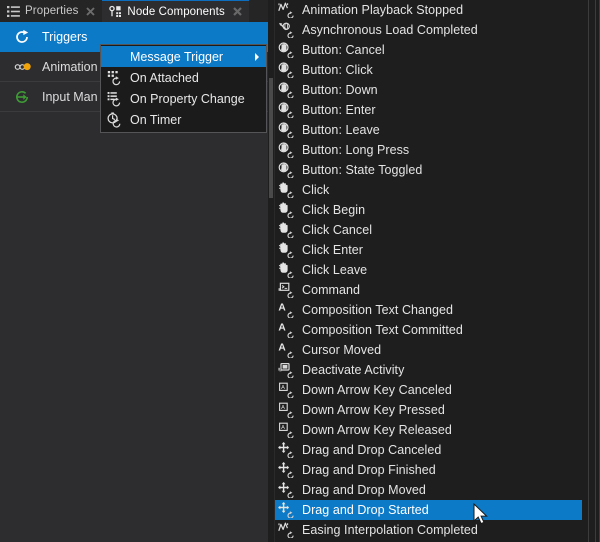 Image resolution: width=600 pixels, height=542 pixels. I want to click on tab-node-components: Node Components, so click(175, 11).